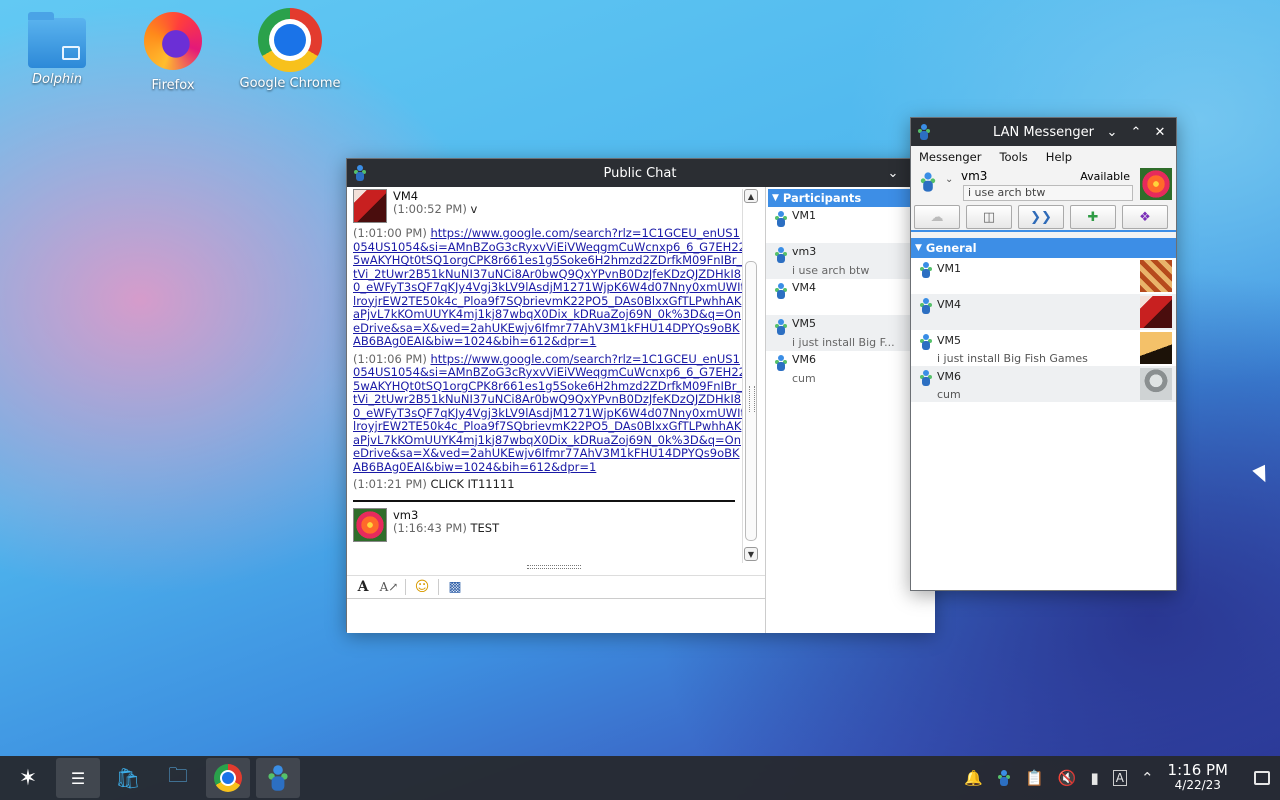 The image size is (1280, 800). What do you see at coordinates (950, 157) in the screenshot?
I see `menu-messenger: Messenger` at bounding box center [950, 157].